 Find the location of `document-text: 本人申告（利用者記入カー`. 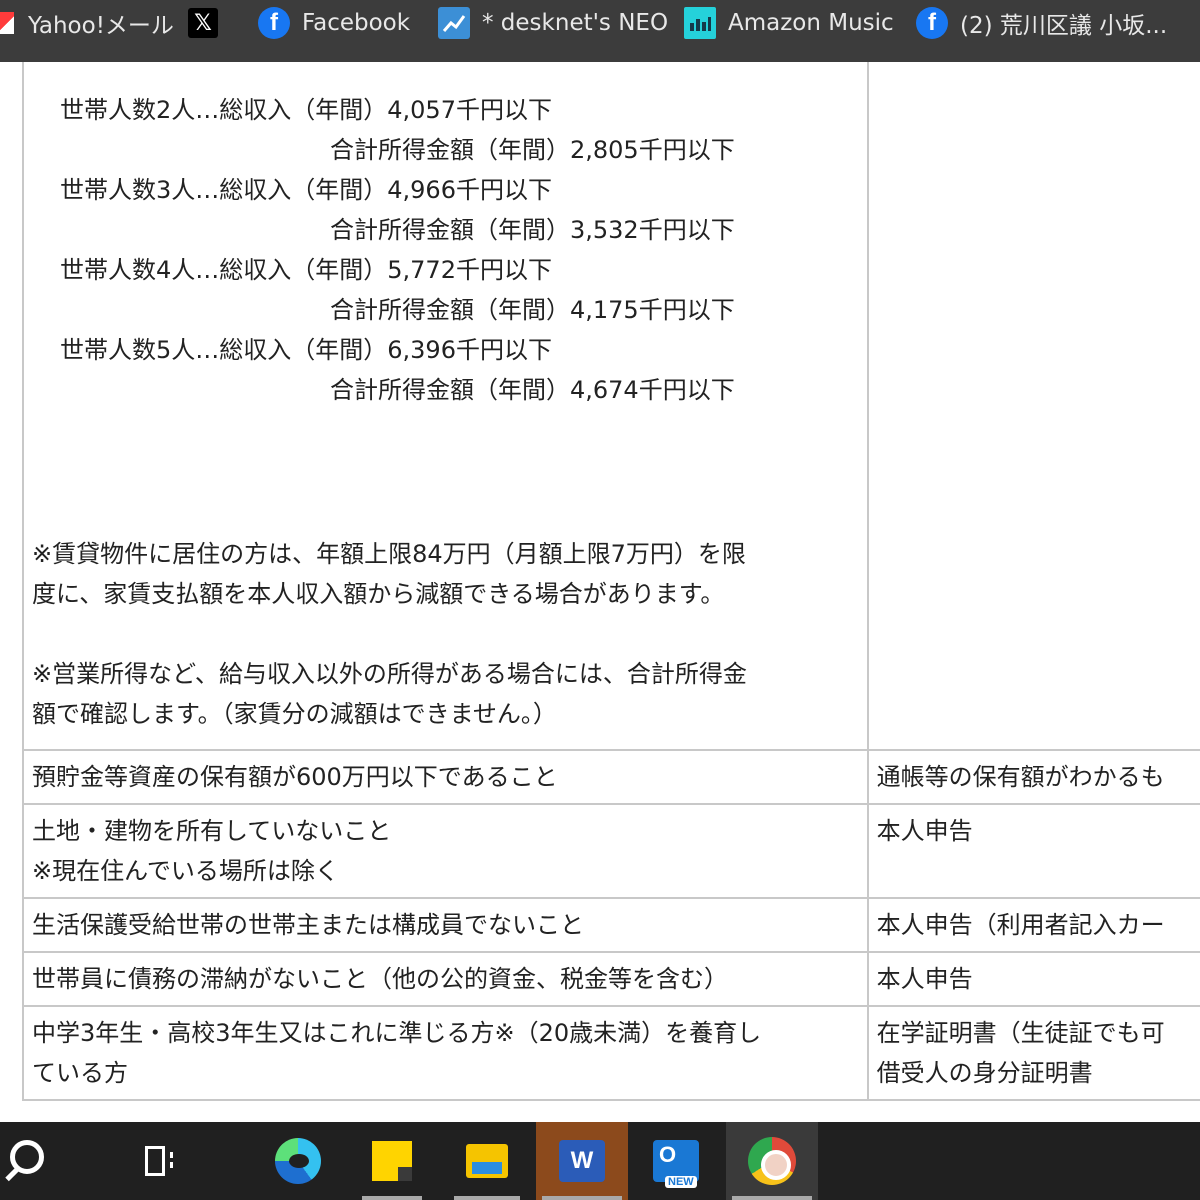

document-text: 本人申告（利用者記入カー is located at coordinates (1020, 925).